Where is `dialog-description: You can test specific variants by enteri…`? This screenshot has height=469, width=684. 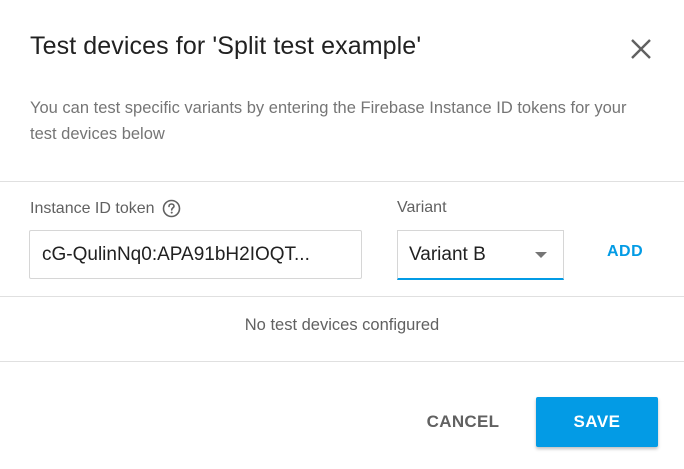 dialog-description: You can test specific variants by enteri… is located at coordinates (328, 121).